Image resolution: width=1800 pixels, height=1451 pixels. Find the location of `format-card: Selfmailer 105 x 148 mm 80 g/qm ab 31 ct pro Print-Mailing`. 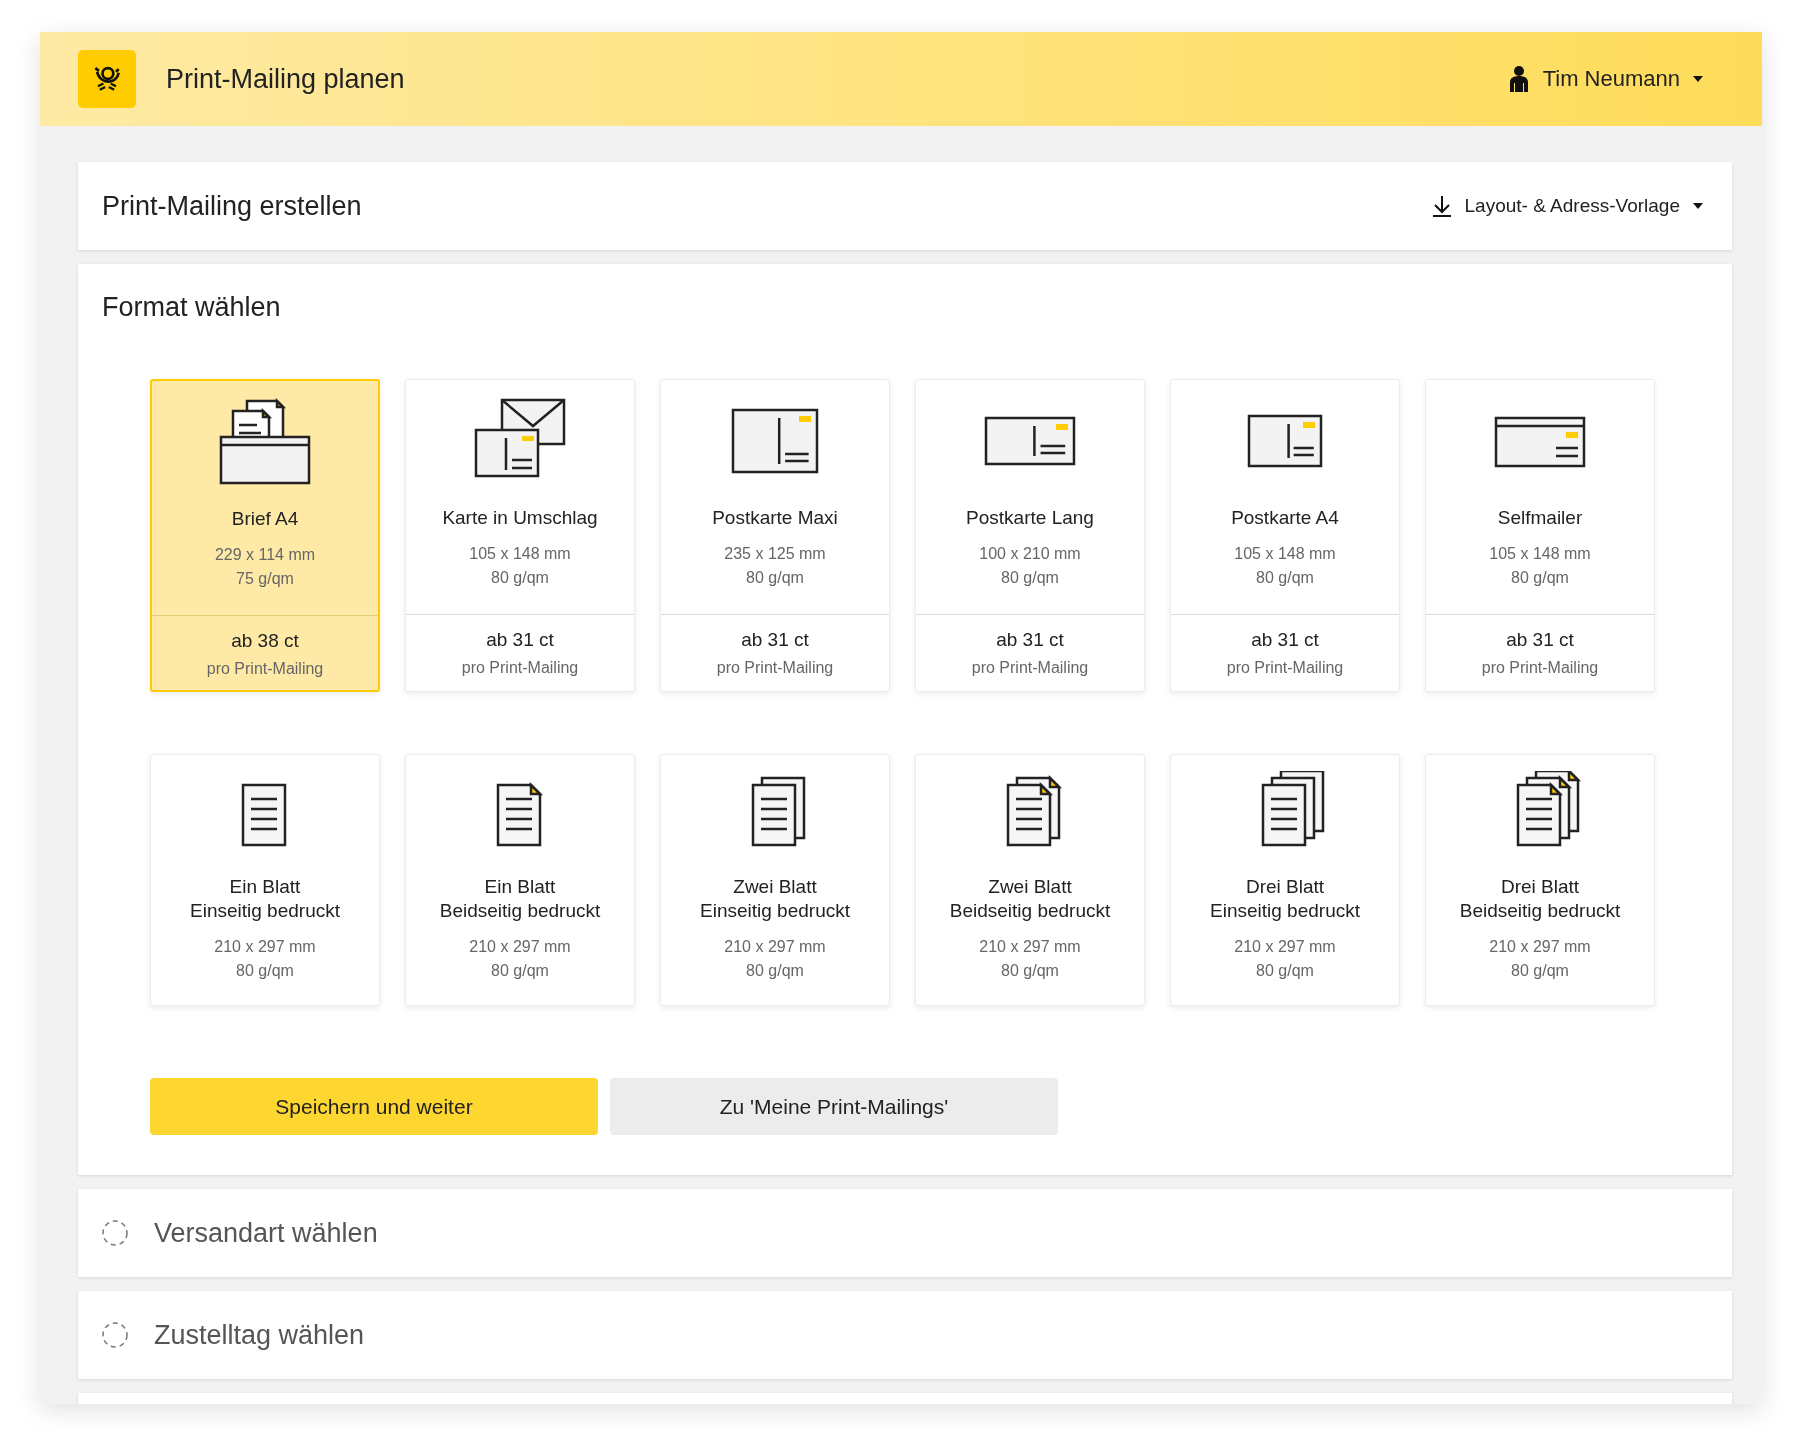

format-card: Selfmailer 105 x 148 mm 80 g/qm ab 31 ct pro Print-Mailing is located at coordinates (1540, 535).